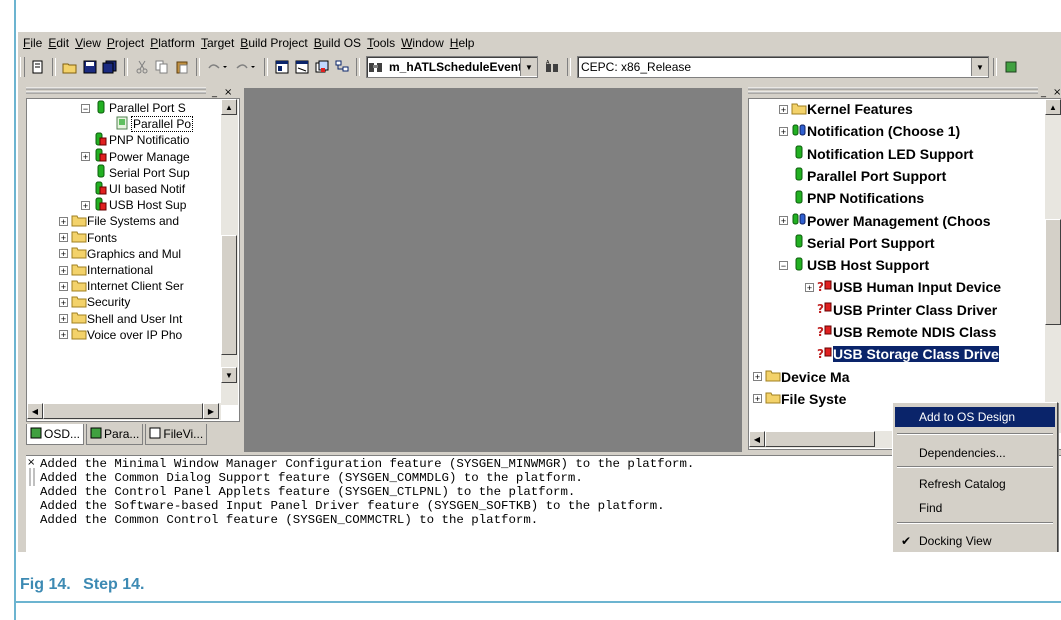  I want to click on left-horizontal-scrollbar: ◀ ▶, so click(124, 411).